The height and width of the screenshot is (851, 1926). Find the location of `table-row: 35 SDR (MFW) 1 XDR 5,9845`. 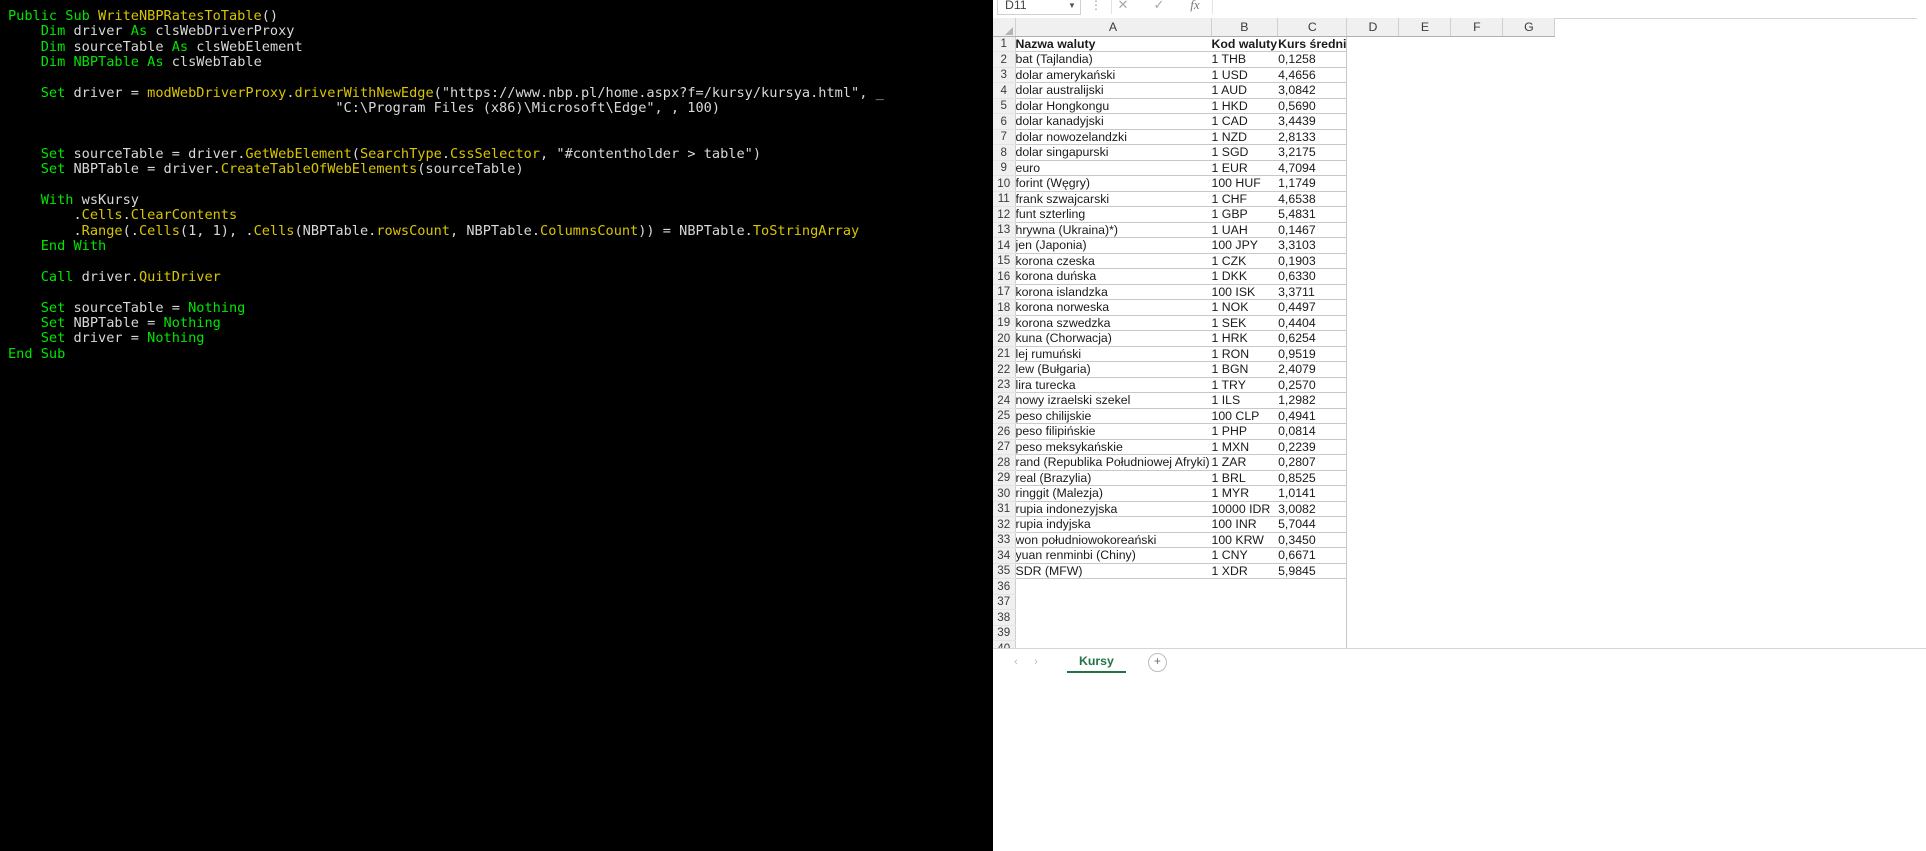

table-row: 35 SDR (MFW) 1 XDR 5,9845 is located at coordinates (1274, 571).